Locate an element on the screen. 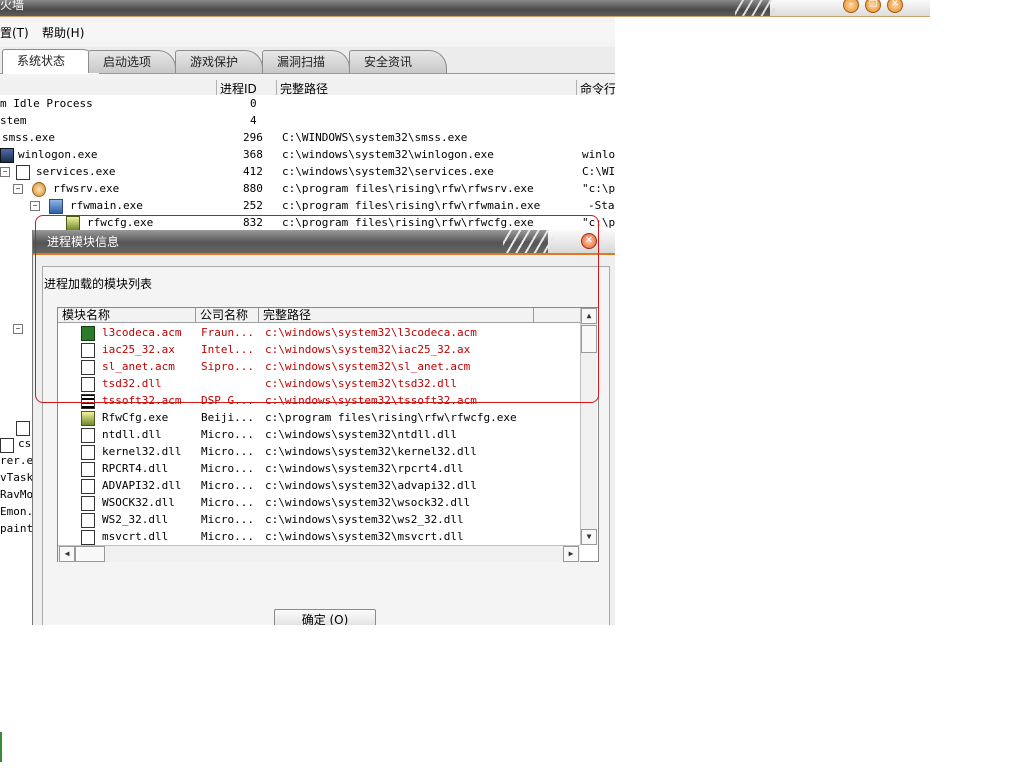  scroll-left-icon: ◀ is located at coordinates (67, 554).